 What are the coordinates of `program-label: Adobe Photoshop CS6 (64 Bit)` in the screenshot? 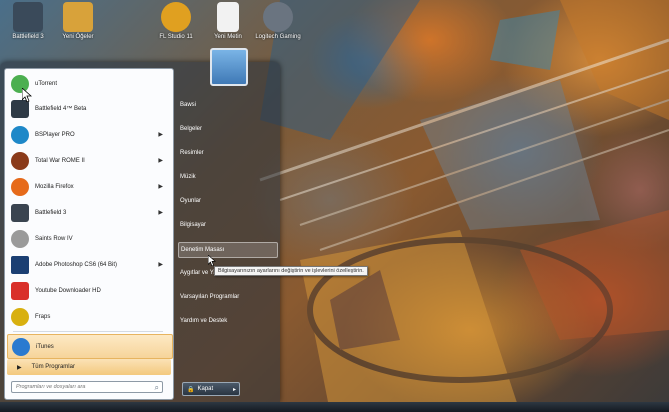 It's located at (76, 264).